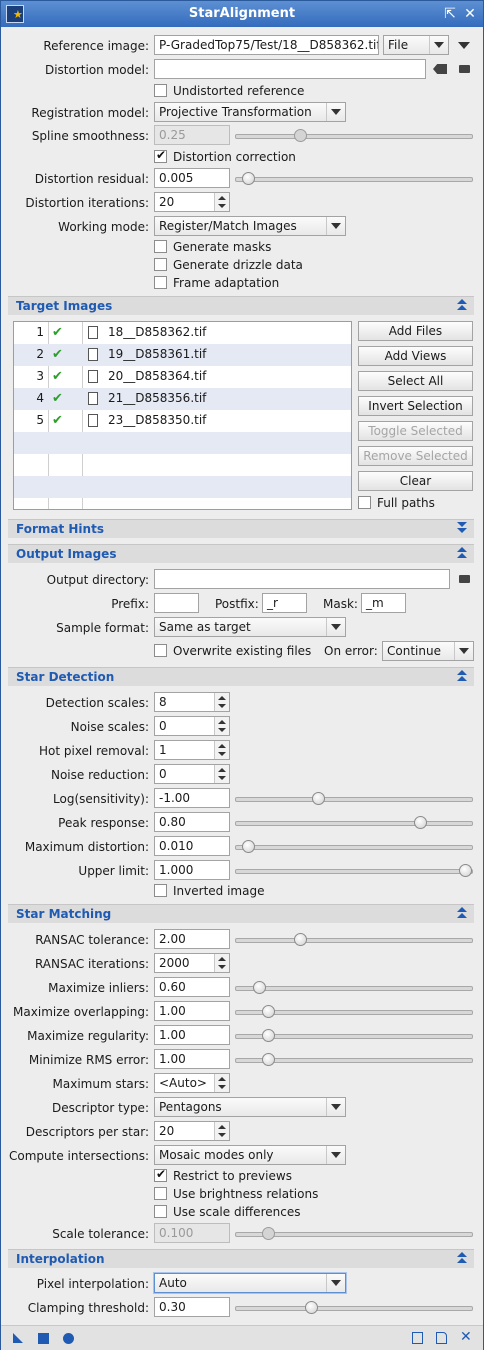 The image size is (484, 1350). I want to click on upper-limit-input: 1.000, so click(192, 870).